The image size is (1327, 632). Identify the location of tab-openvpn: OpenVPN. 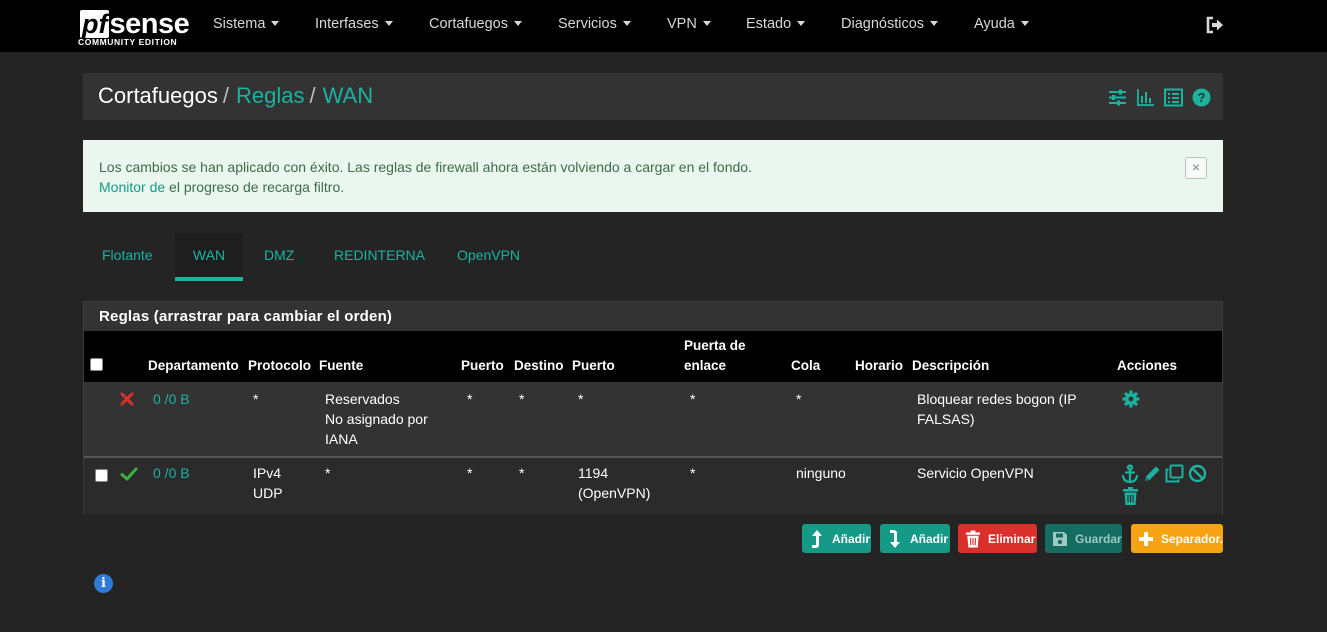
(488, 257).